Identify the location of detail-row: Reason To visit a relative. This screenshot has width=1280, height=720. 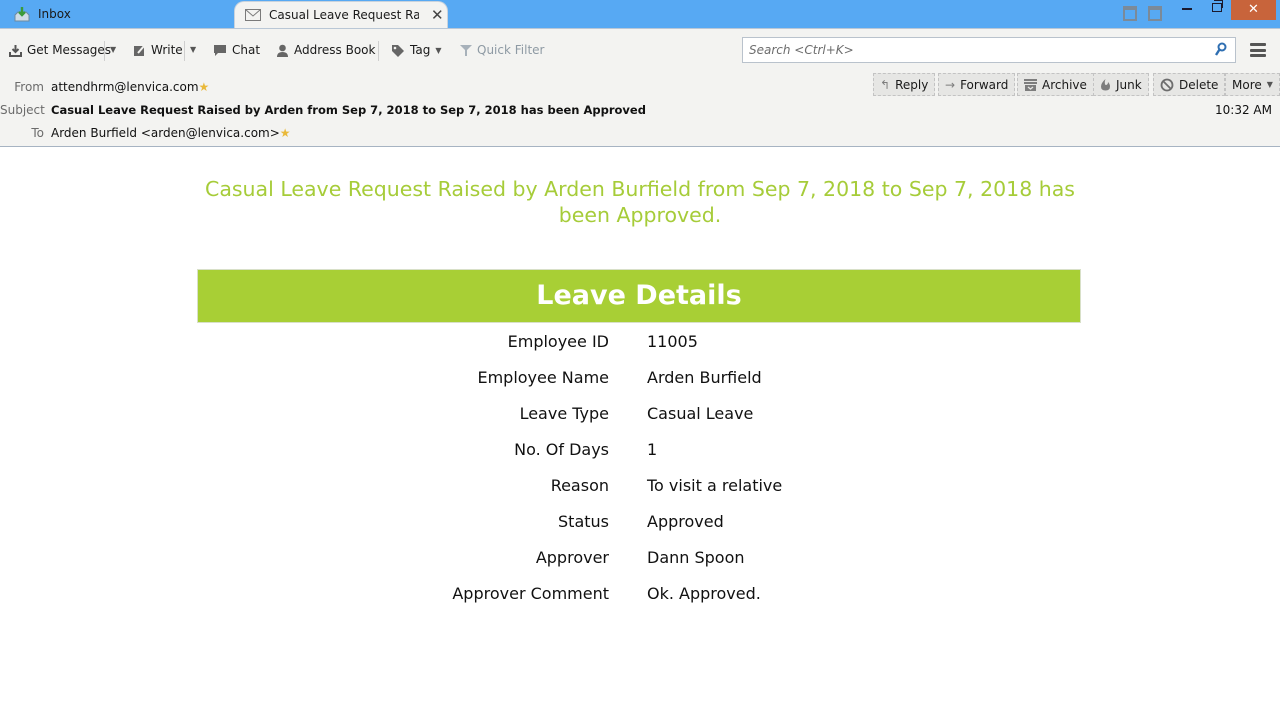
(639, 485).